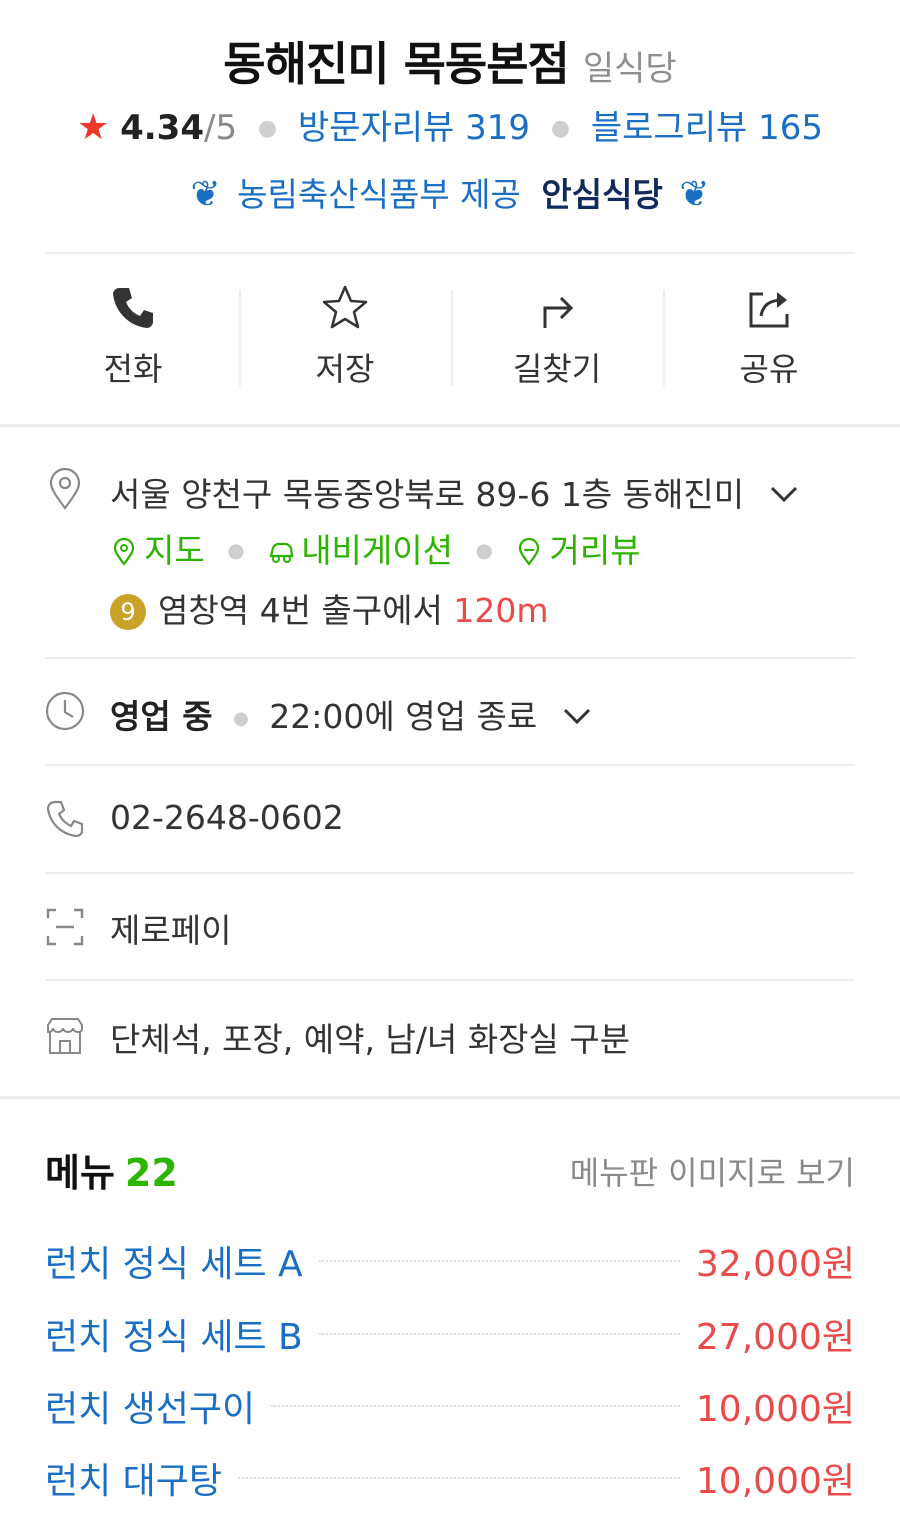  Describe the element at coordinates (450, 927) in the screenshot. I see `payment-section: 제로페이` at that location.